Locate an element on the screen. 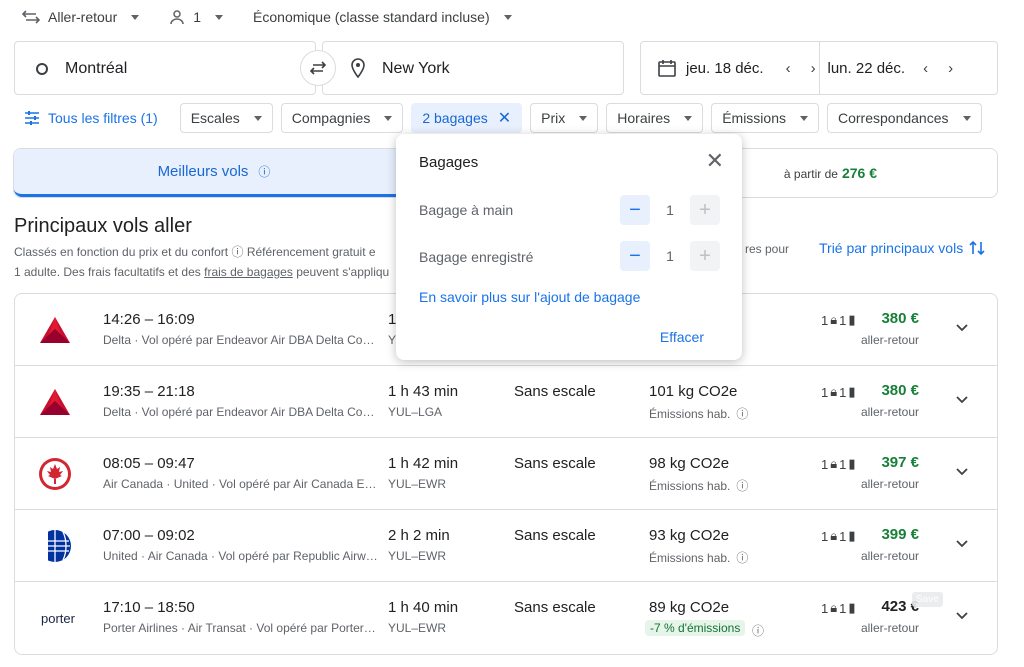 This screenshot has height=667, width=1024. learn-more-link: En savoir plus sur l'ajout de bagage is located at coordinates (529, 297).